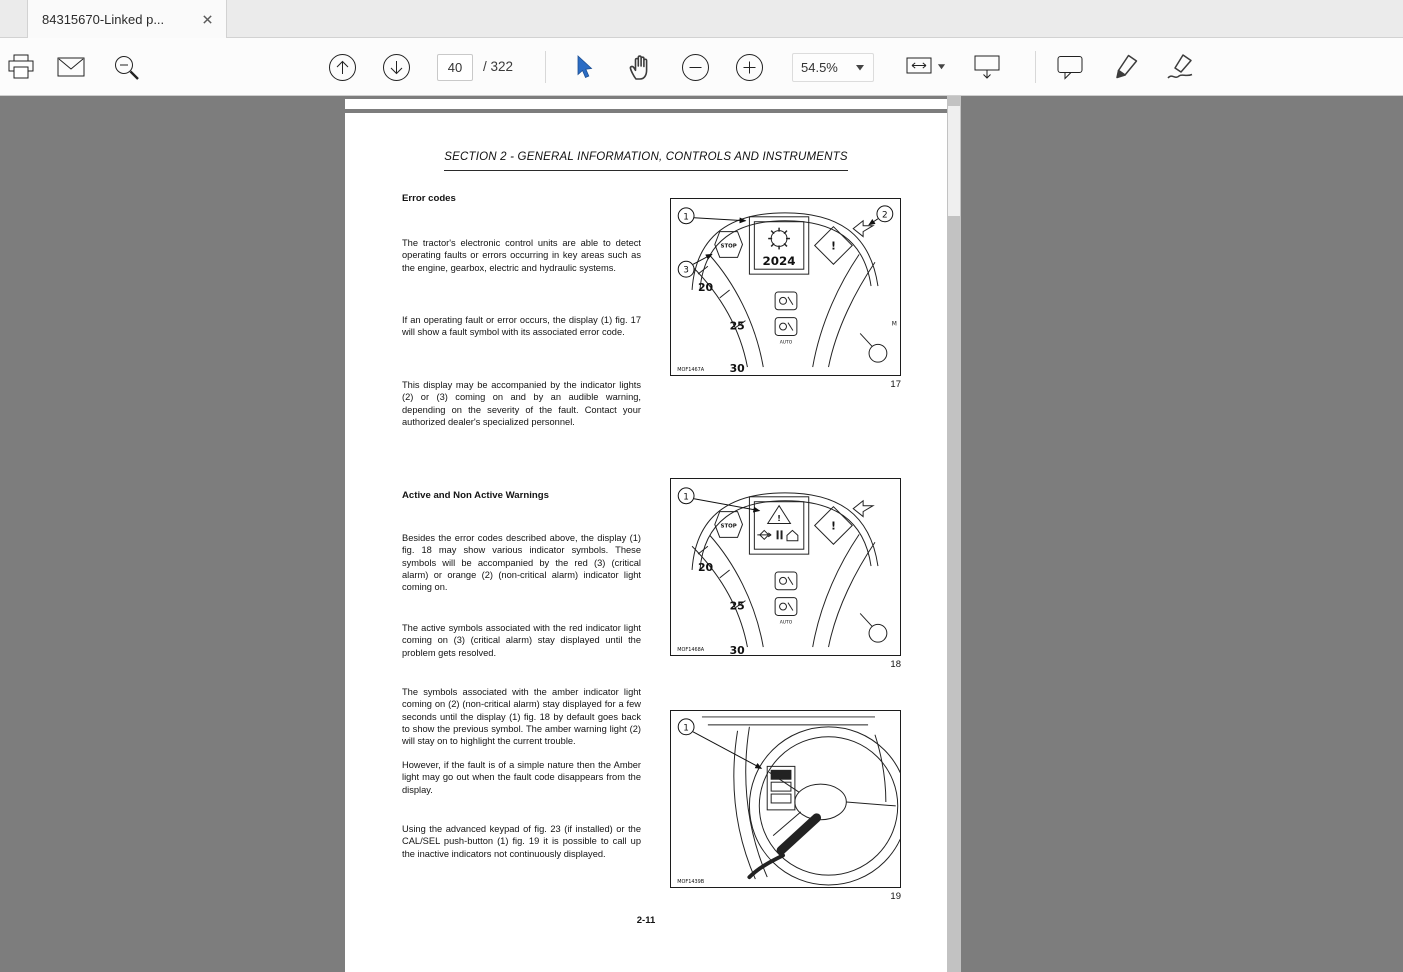 The height and width of the screenshot is (972, 1403). I want to click on figure-18: 1 ! STOP ! 20 25 30 AUTO MOF1468A, so click(785, 567).